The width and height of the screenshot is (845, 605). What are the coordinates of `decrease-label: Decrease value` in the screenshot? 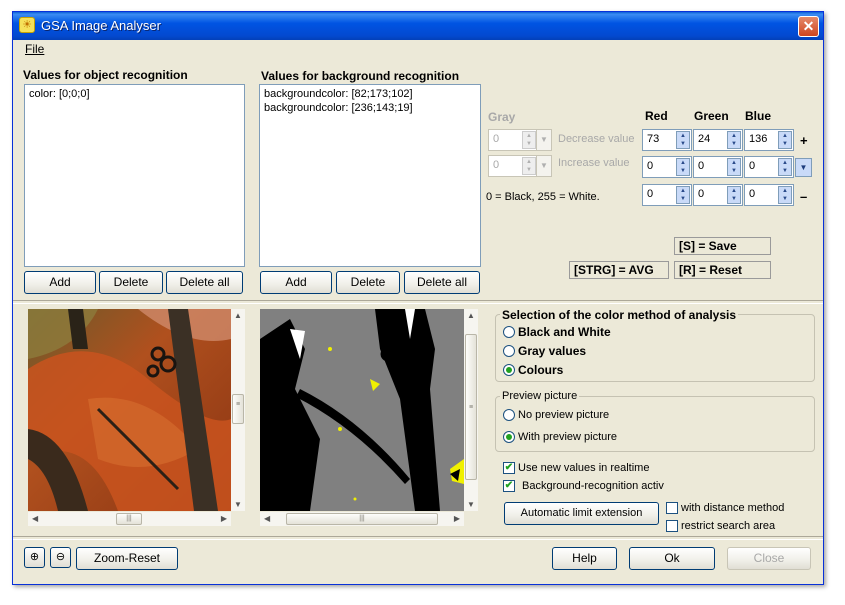 It's located at (596, 139).